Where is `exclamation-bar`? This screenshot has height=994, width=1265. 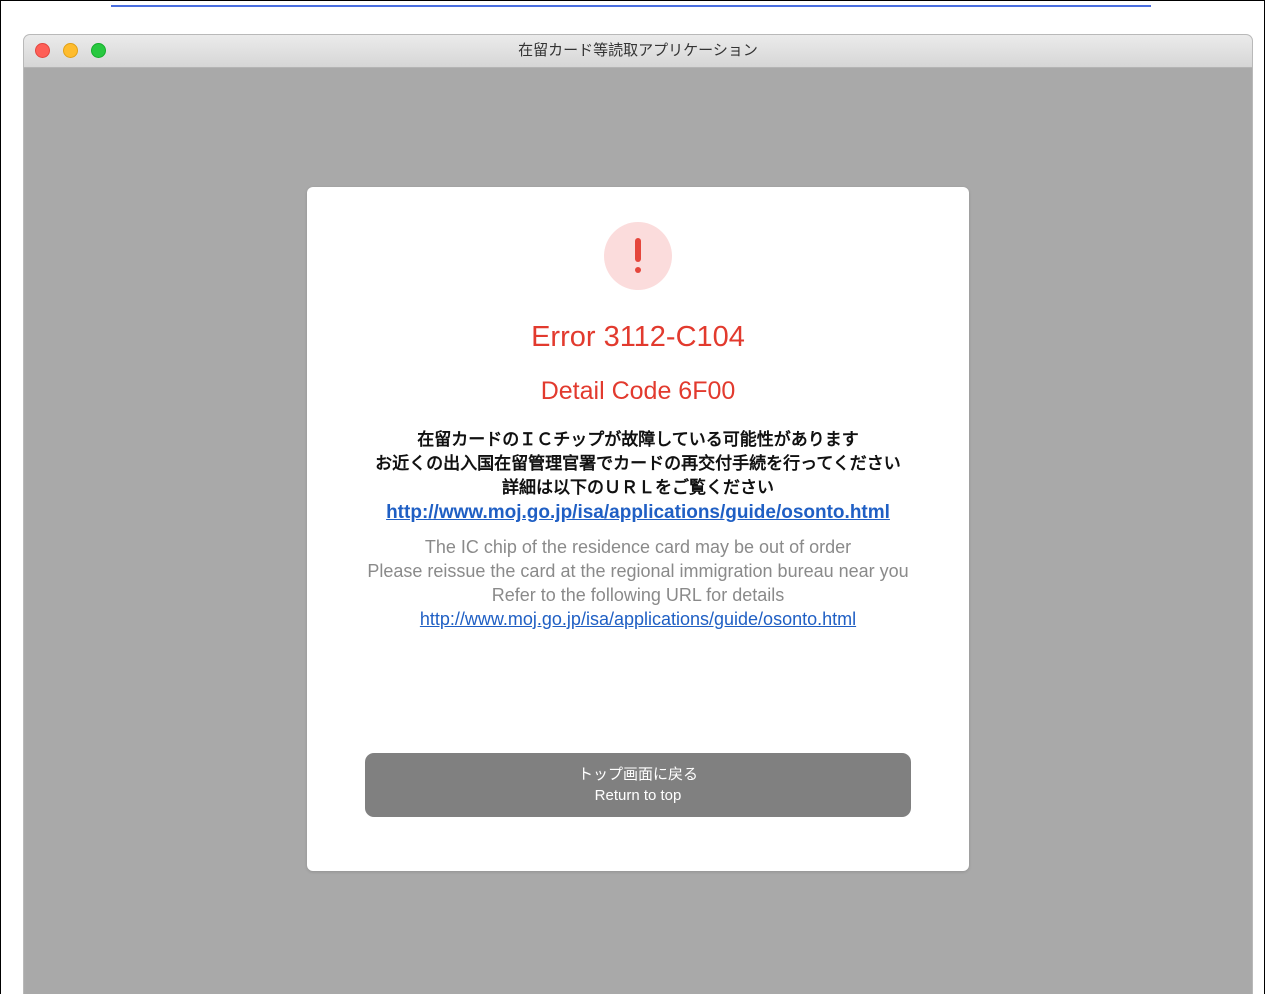 exclamation-bar is located at coordinates (638, 250).